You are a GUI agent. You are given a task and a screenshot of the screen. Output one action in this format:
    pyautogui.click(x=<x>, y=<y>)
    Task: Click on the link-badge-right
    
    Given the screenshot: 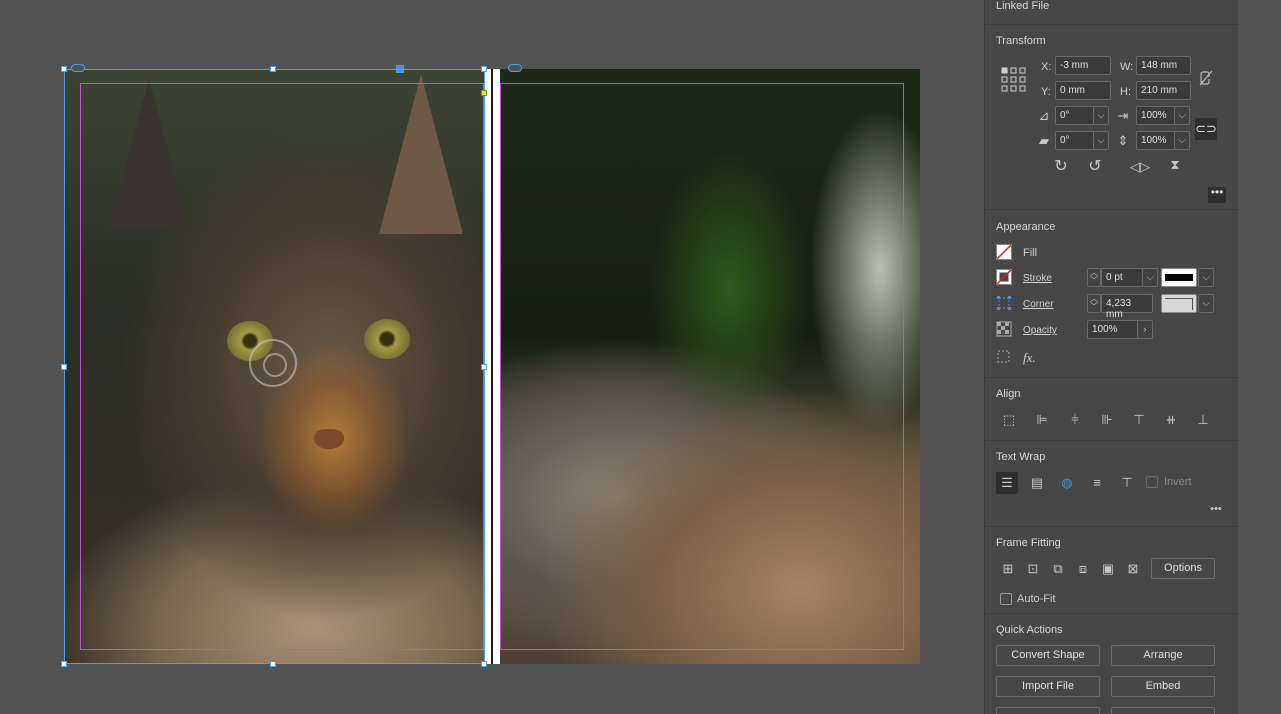 What is the action you would take?
    pyautogui.click(x=515, y=68)
    